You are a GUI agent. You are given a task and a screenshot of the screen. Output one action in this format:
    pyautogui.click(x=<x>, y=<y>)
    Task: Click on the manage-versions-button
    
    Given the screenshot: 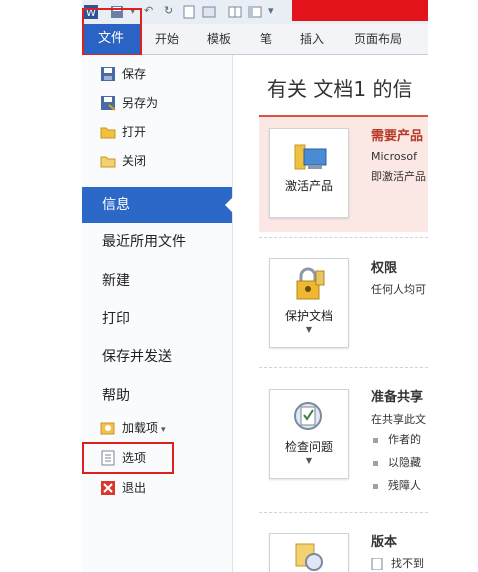 What is the action you would take?
    pyautogui.click(x=309, y=552)
    